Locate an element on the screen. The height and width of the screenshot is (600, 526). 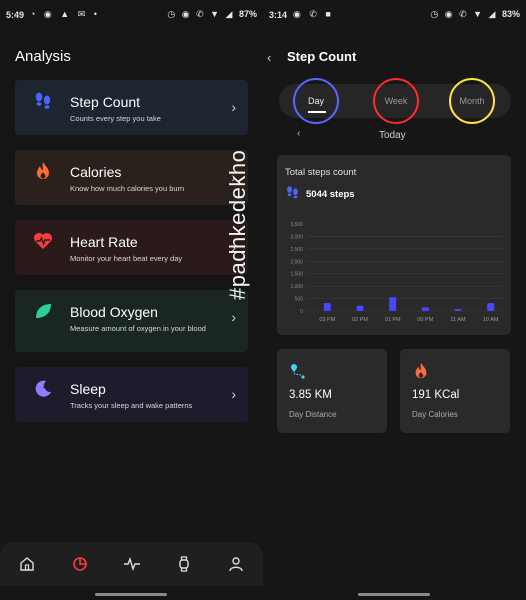
system-icons: ◷ ◉ ✆ ▼ ◢ 83% is located at coordinates (475, 14).